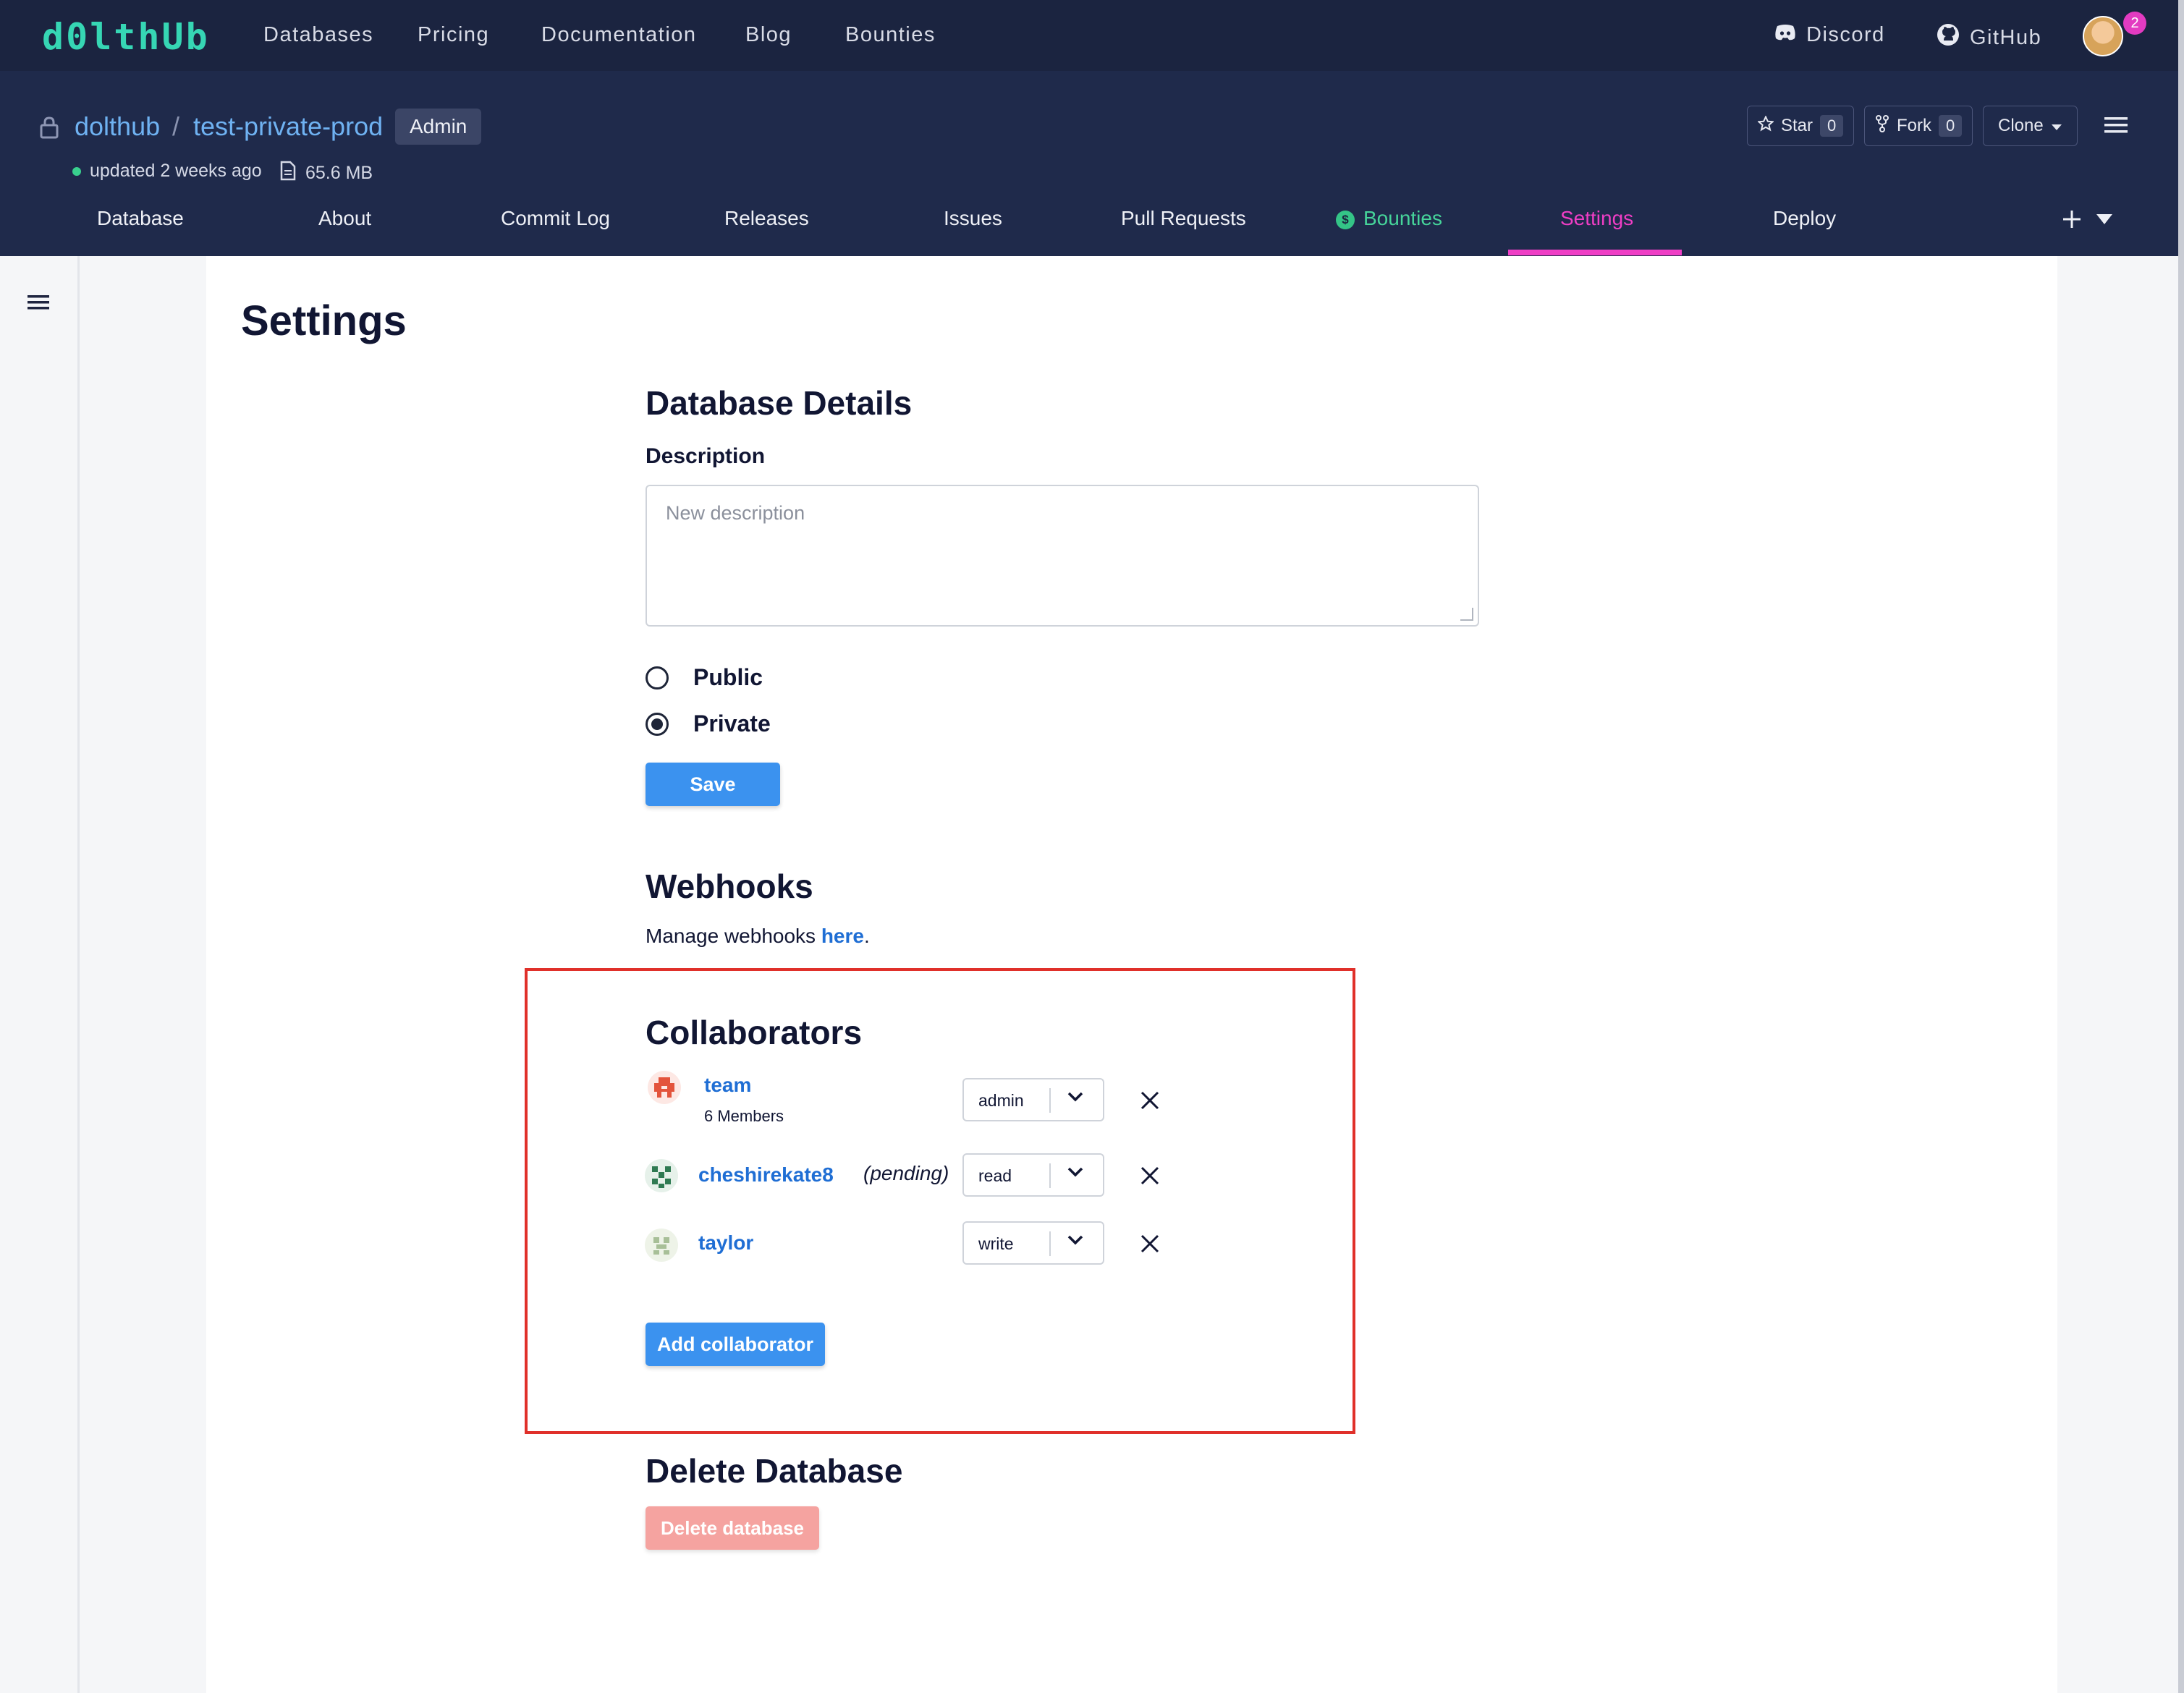  I want to click on clone-button: Clone, so click(2030, 126).